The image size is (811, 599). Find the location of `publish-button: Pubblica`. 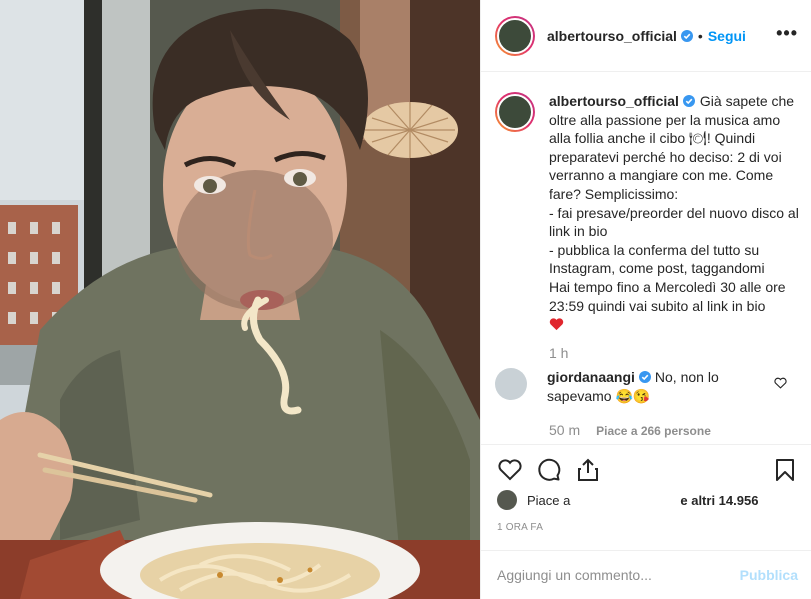

publish-button: Pubblica is located at coordinates (769, 575).